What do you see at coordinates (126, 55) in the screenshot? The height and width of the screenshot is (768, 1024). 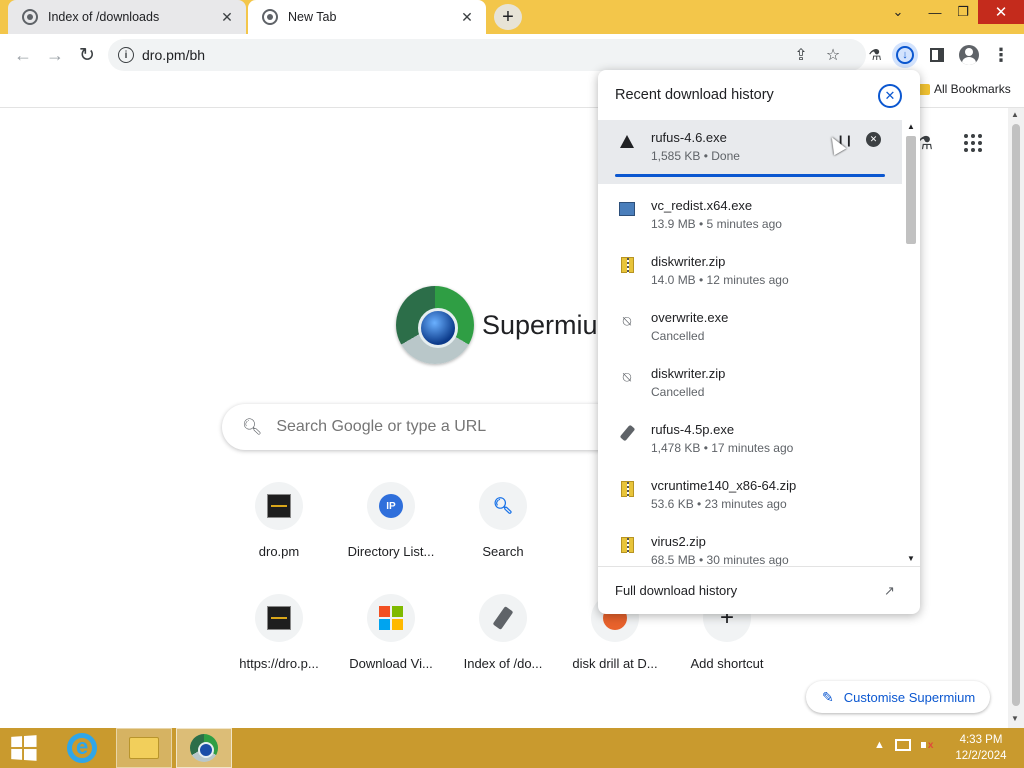 I see `site-info-icon: i` at bounding box center [126, 55].